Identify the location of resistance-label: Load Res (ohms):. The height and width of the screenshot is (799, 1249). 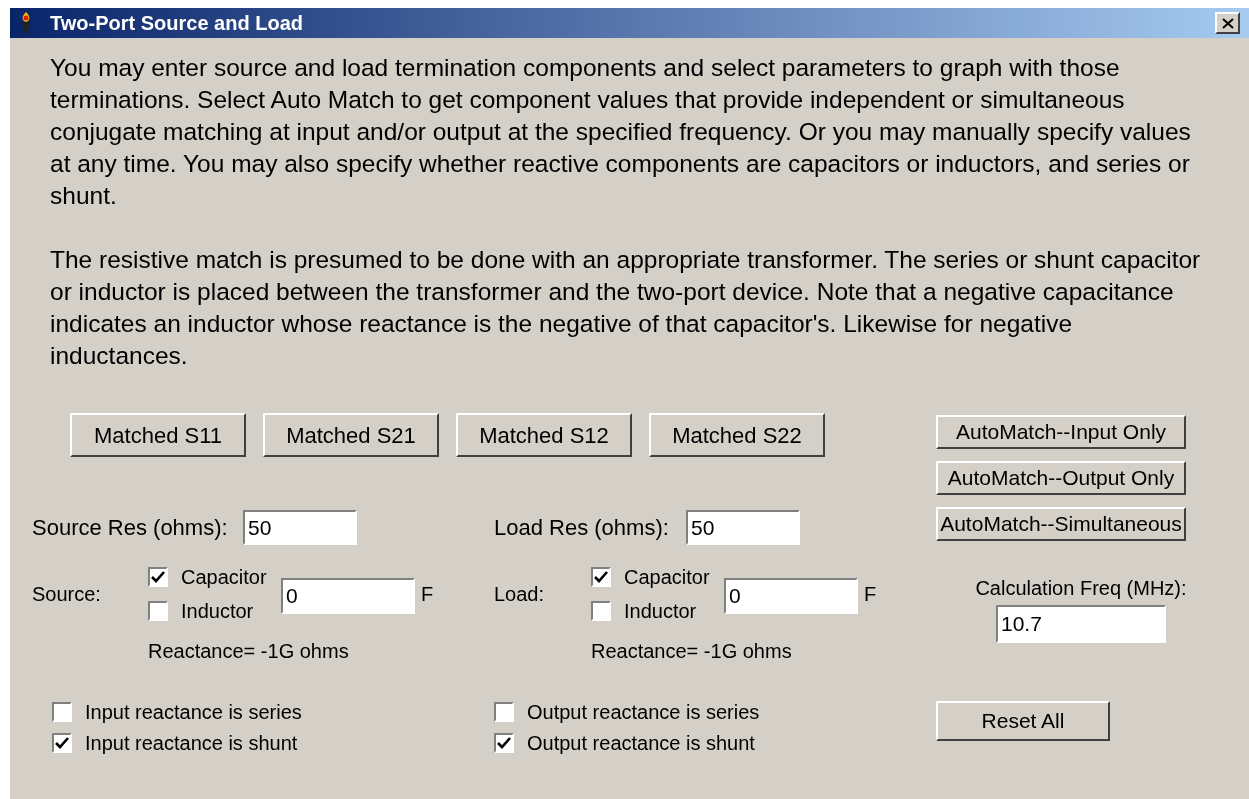
(582, 528).